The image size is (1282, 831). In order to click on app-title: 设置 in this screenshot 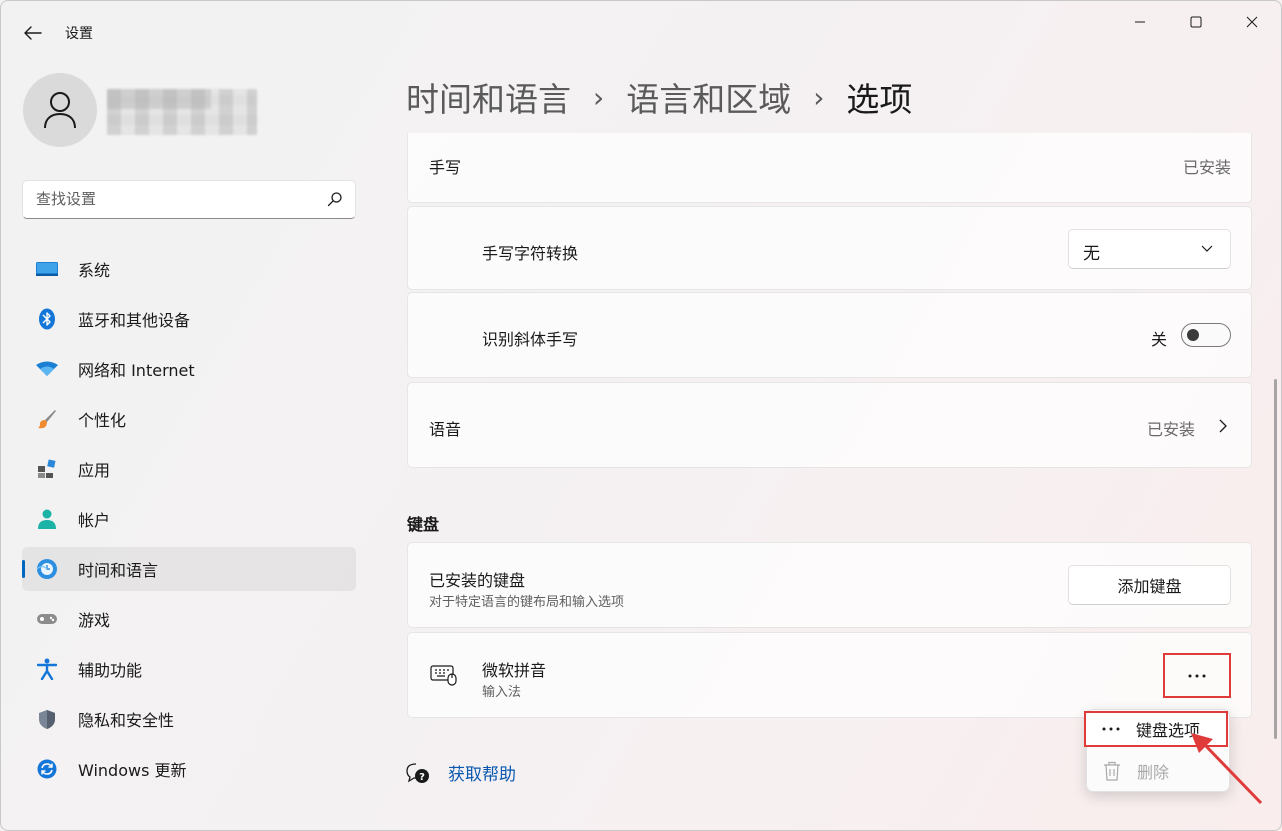, I will do `click(79, 34)`.